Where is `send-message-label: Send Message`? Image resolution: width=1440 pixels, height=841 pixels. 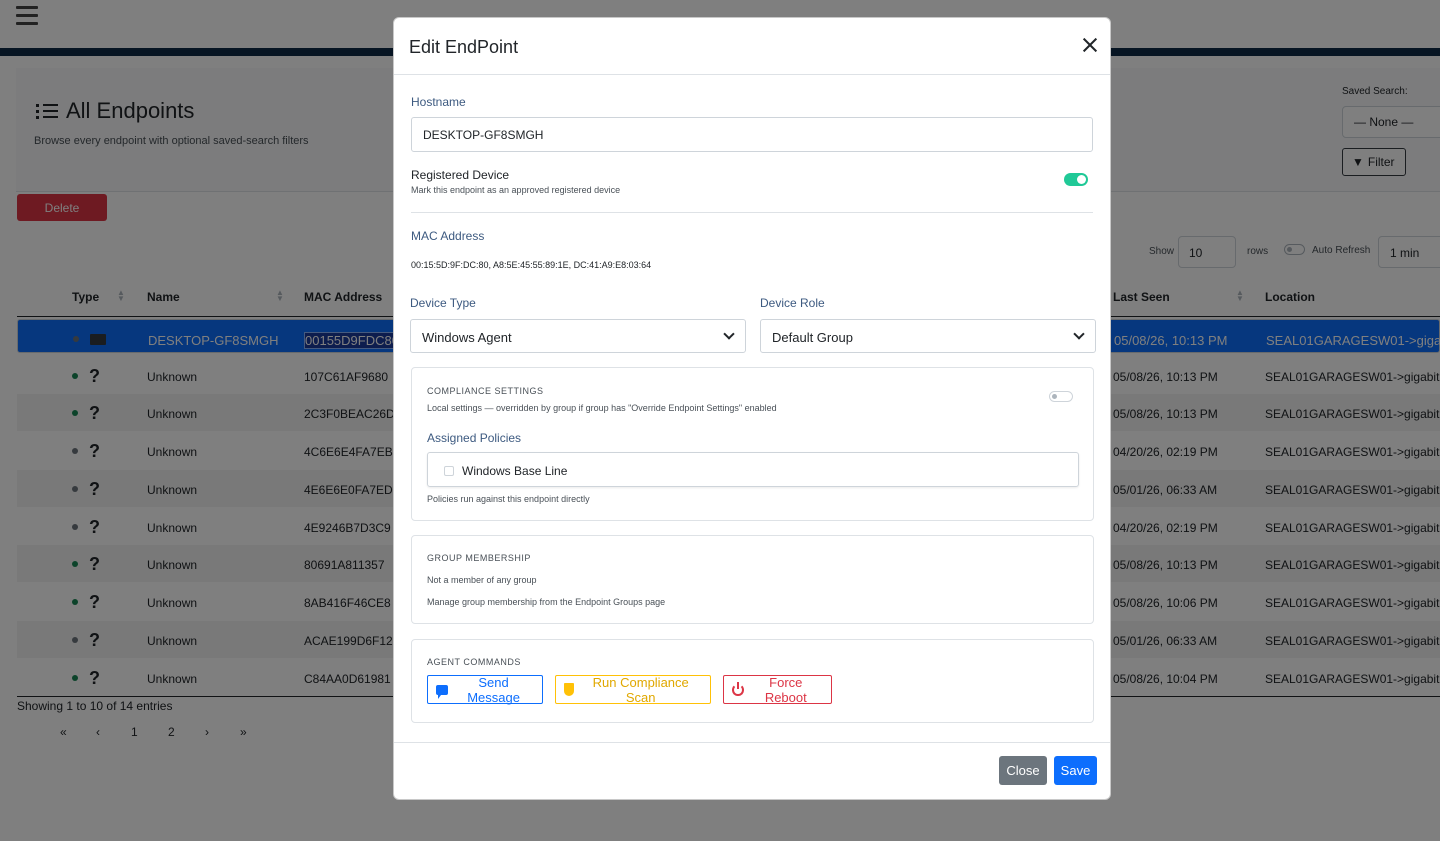
send-message-label: Send Message is located at coordinates (493, 689).